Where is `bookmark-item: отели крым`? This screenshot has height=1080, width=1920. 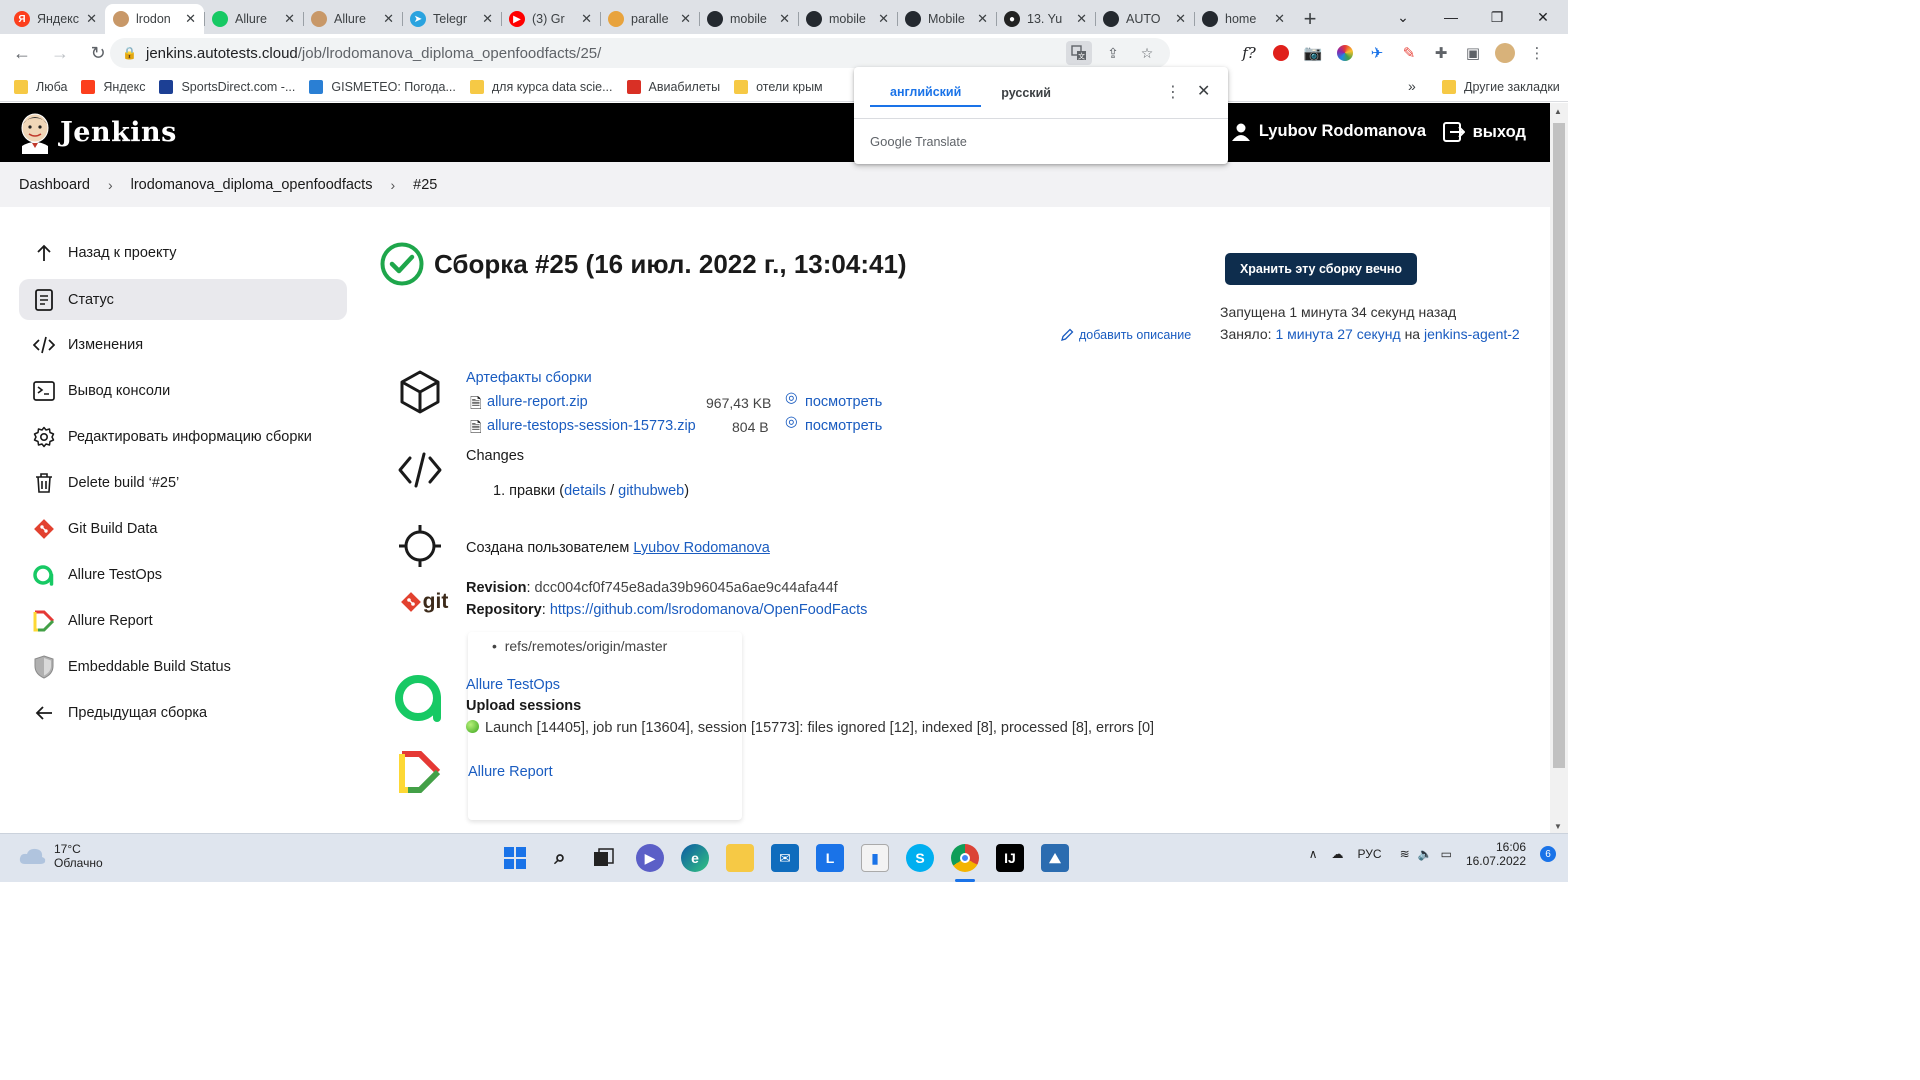 bookmark-item: отели крым is located at coordinates (778, 86).